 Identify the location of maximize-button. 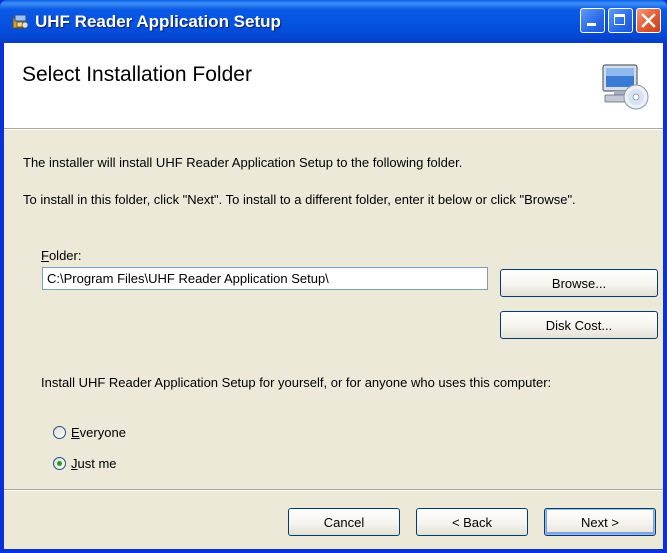
(620, 20).